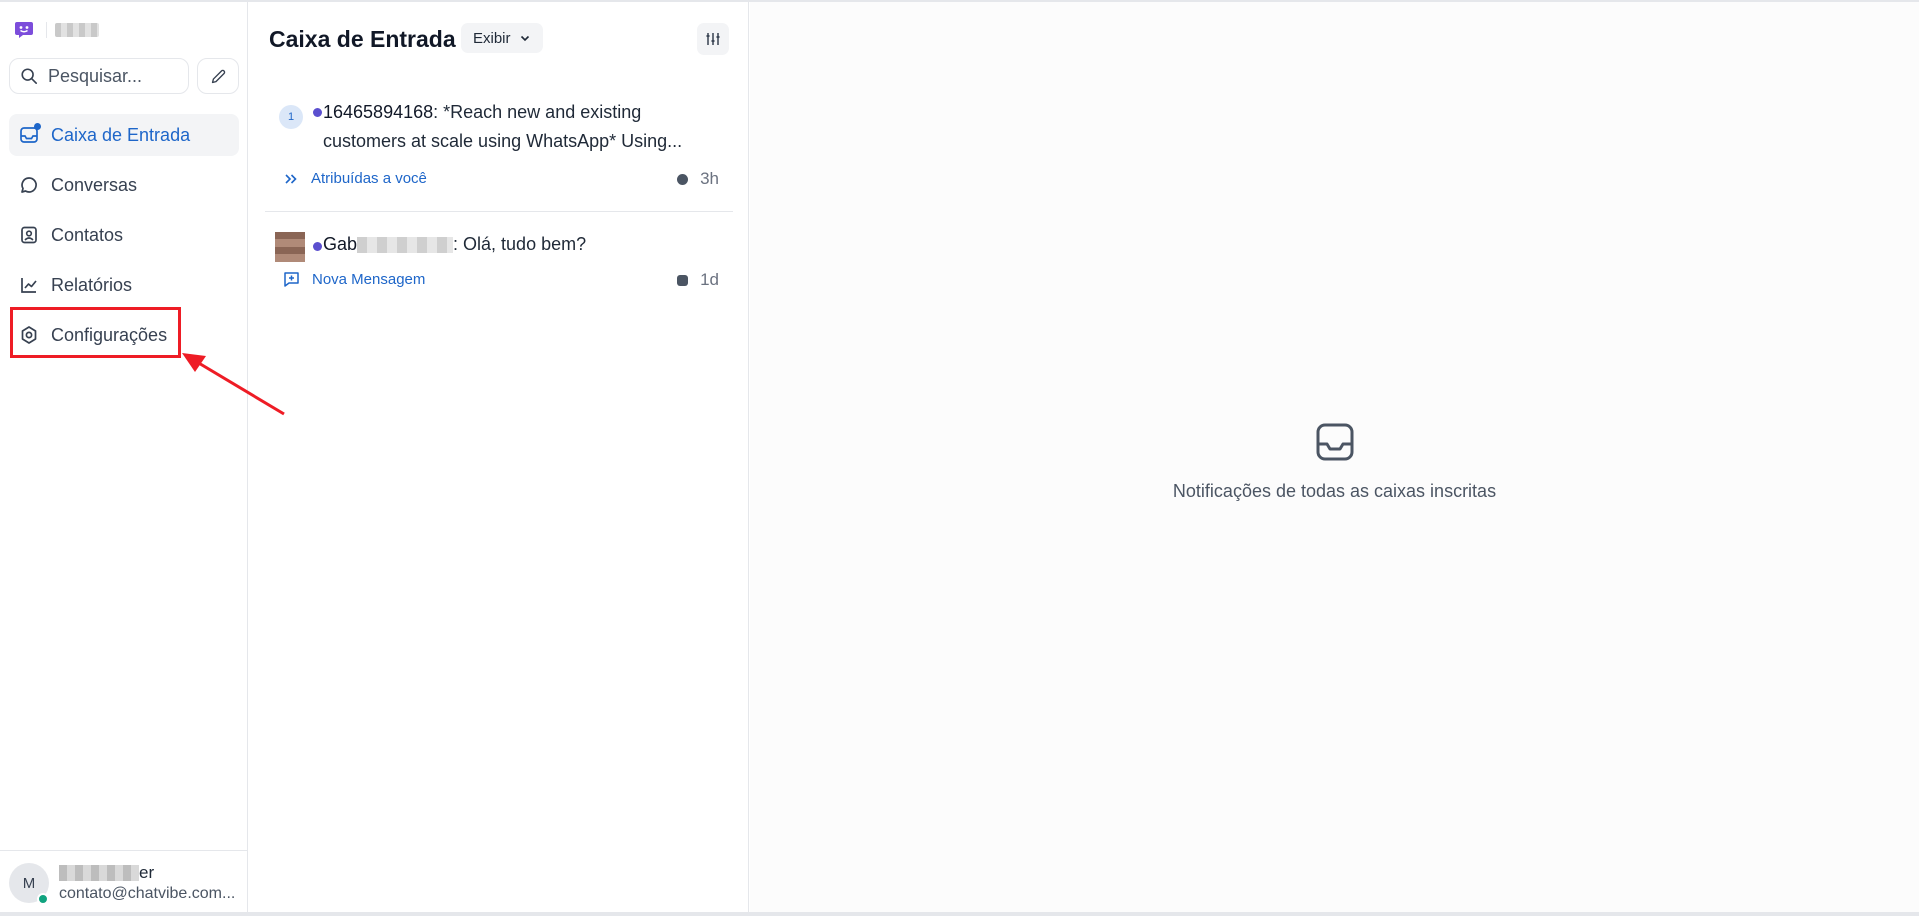 This screenshot has height=916, width=1919. I want to click on conversation-meta: Nova Mensagem, so click(354, 279).